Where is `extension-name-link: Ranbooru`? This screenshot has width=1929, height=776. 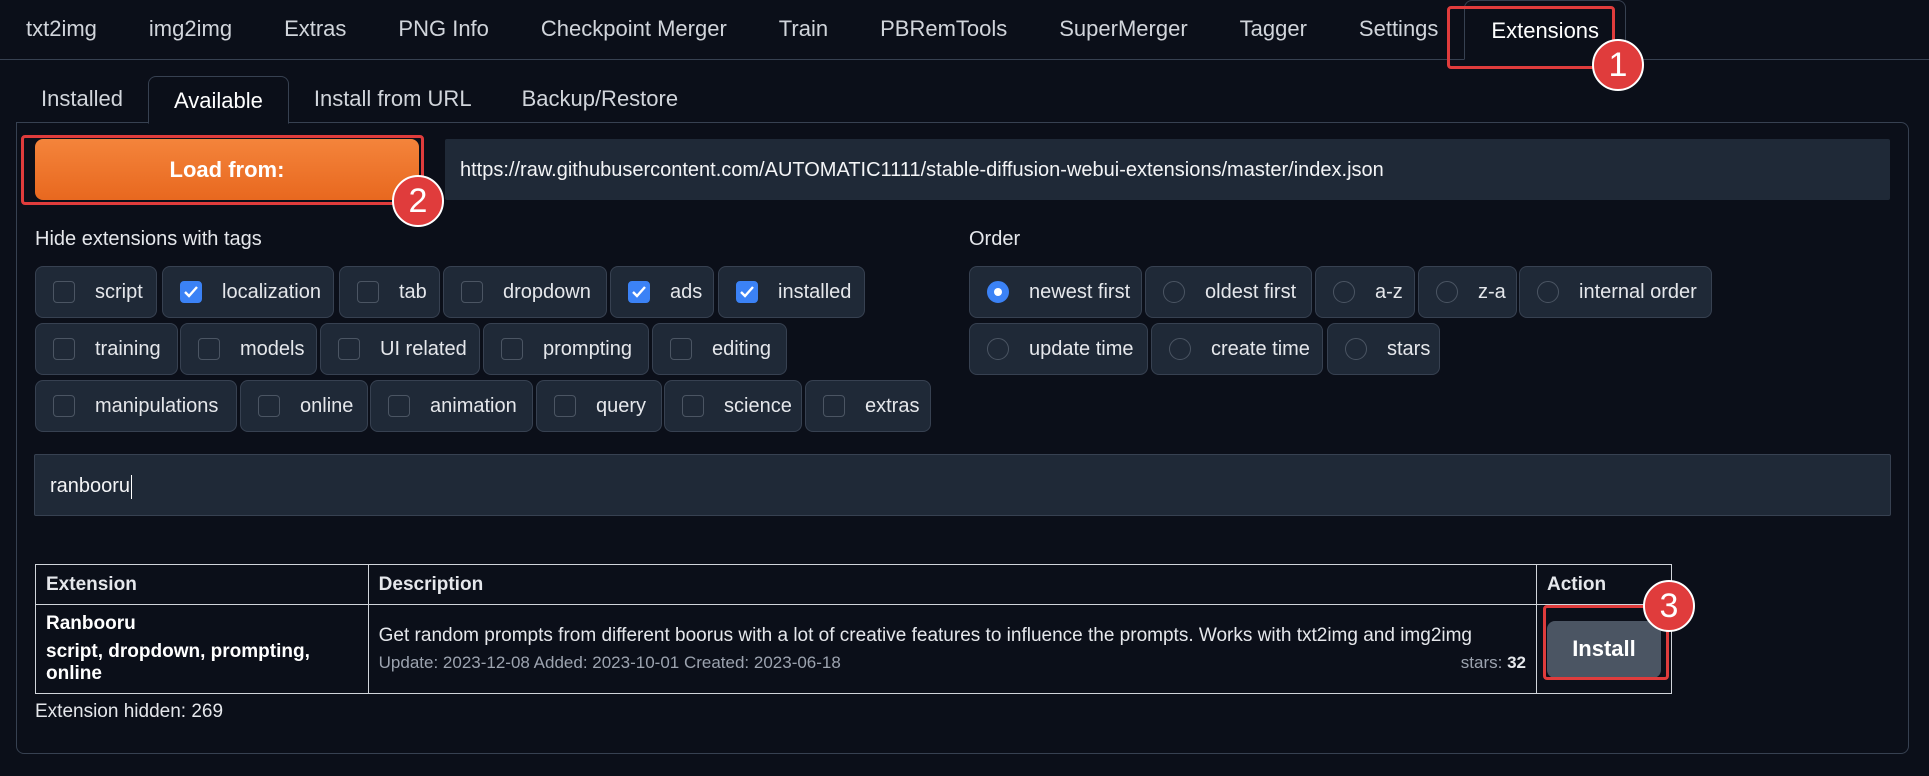 extension-name-link: Ranbooru is located at coordinates (202, 624).